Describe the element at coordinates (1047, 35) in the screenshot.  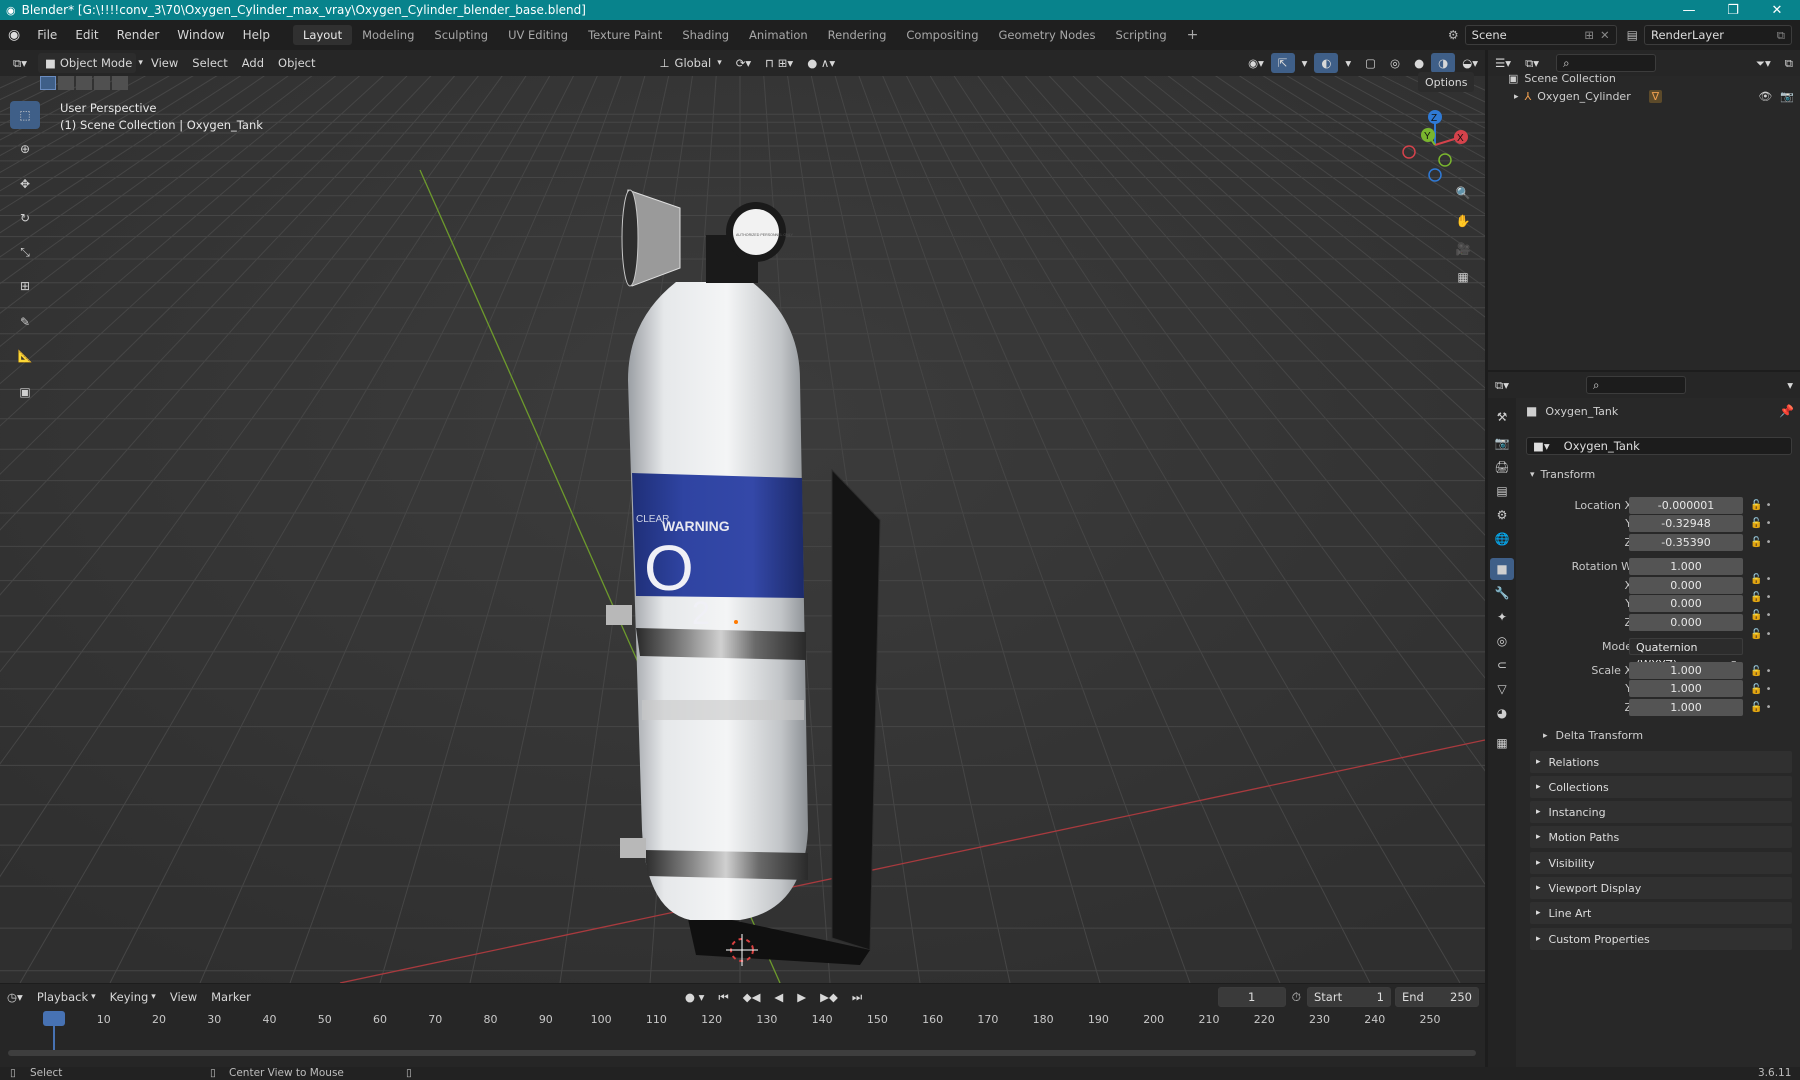
I see `tab-geometry-nodes: Geometry Nodes` at that location.